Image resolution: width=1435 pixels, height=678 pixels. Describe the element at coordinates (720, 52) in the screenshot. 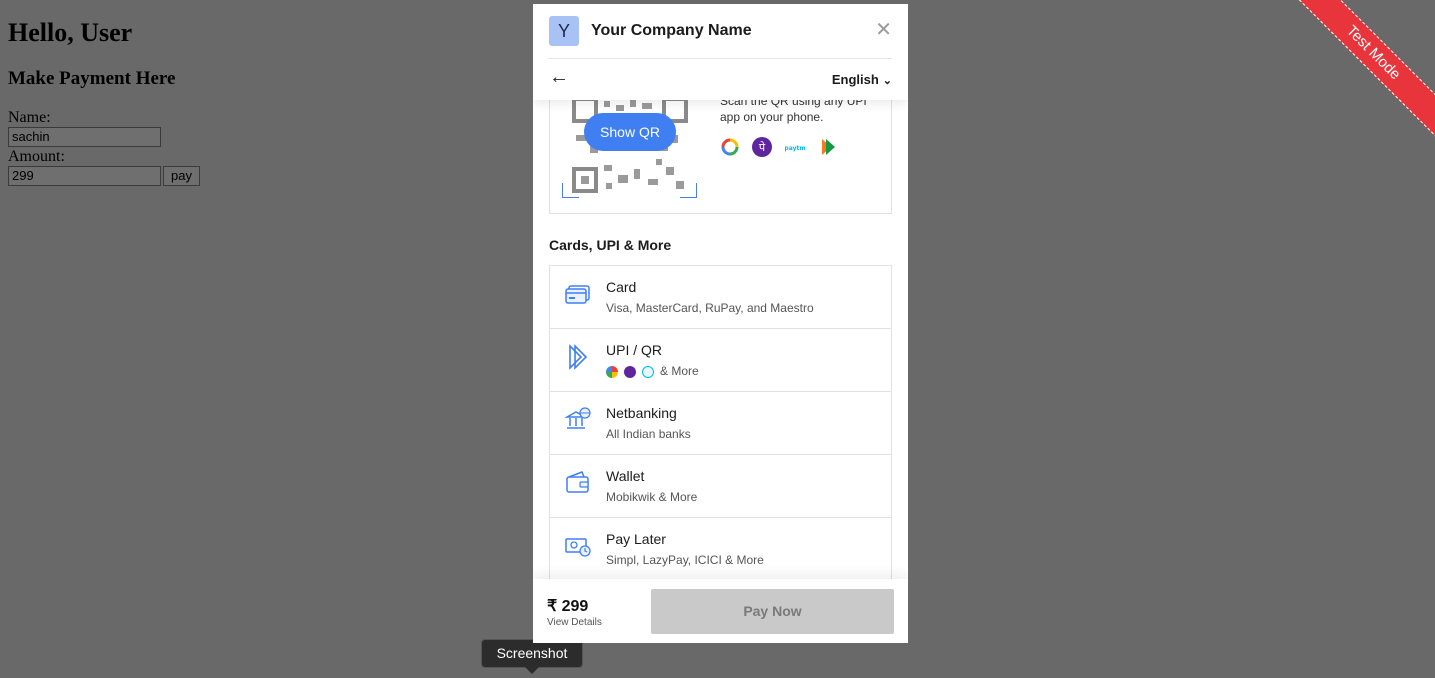

I see `checkout-header: Y Your Company Name ✕ ← English ⌄` at that location.